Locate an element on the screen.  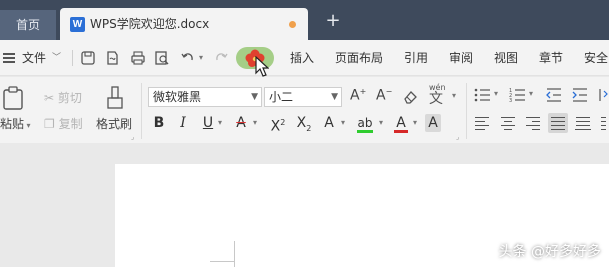
copy-label: 复制 is located at coordinates (70, 124).